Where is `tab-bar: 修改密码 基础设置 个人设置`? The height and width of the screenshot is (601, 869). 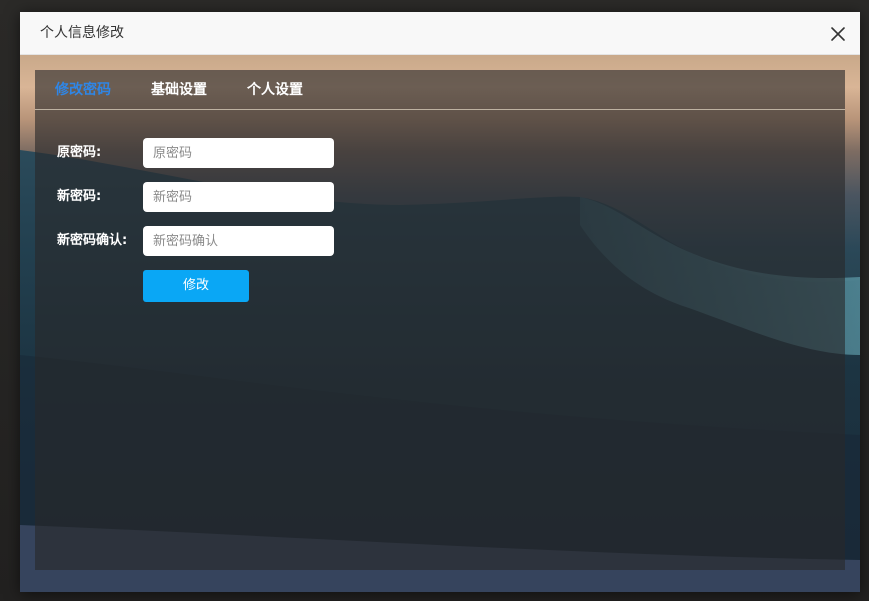 tab-bar: 修改密码 基础设置 个人设置 is located at coordinates (440, 90).